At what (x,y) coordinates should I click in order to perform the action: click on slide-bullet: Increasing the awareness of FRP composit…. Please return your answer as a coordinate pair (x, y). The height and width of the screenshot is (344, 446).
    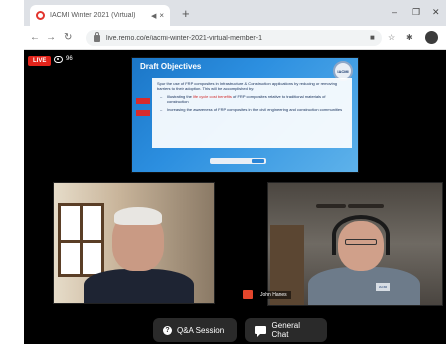
    Looking at the image, I should click on (252, 109).